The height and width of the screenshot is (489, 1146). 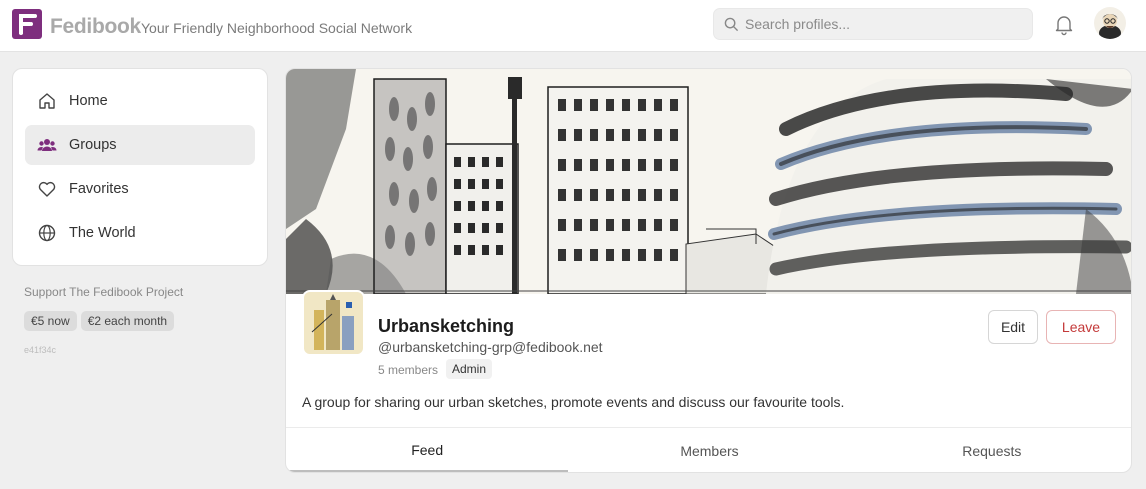 What do you see at coordinates (140, 233) in the screenshot?
I see `sidebar-item-the-world: The World` at bounding box center [140, 233].